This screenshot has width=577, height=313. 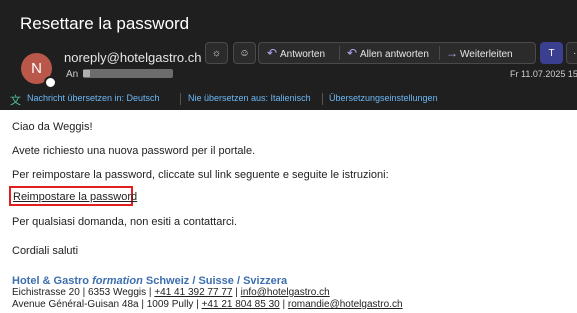 I want to click on translation-settings-link: Übersetzungseinstellungen, so click(x=383, y=98).